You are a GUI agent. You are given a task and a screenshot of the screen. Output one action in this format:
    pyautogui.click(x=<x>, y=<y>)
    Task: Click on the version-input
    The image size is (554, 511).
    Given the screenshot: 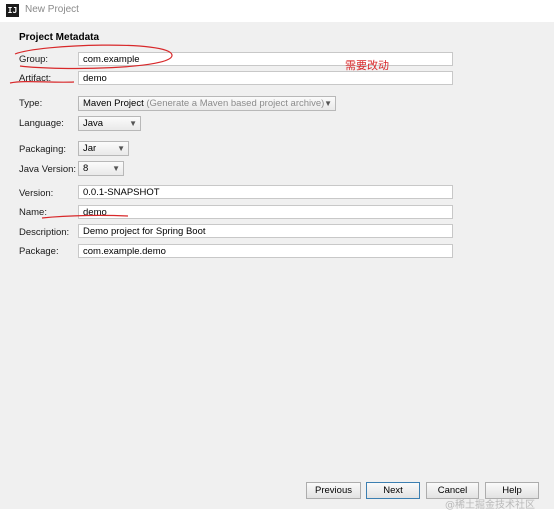 What is the action you would take?
    pyautogui.click(x=265, y=192)
    